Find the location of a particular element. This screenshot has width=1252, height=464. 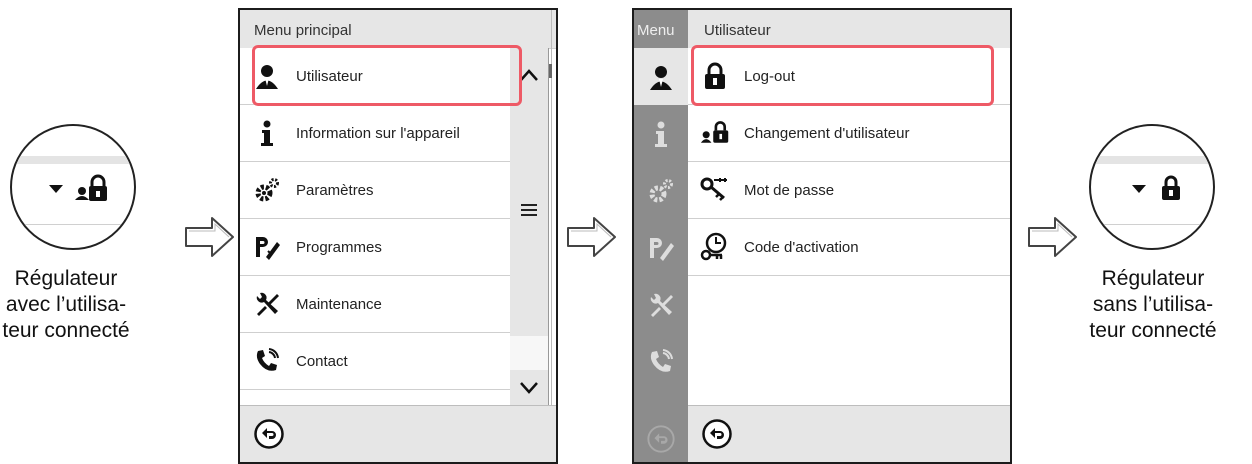

sidebar-back-icon is located at coordinates (661, 439).